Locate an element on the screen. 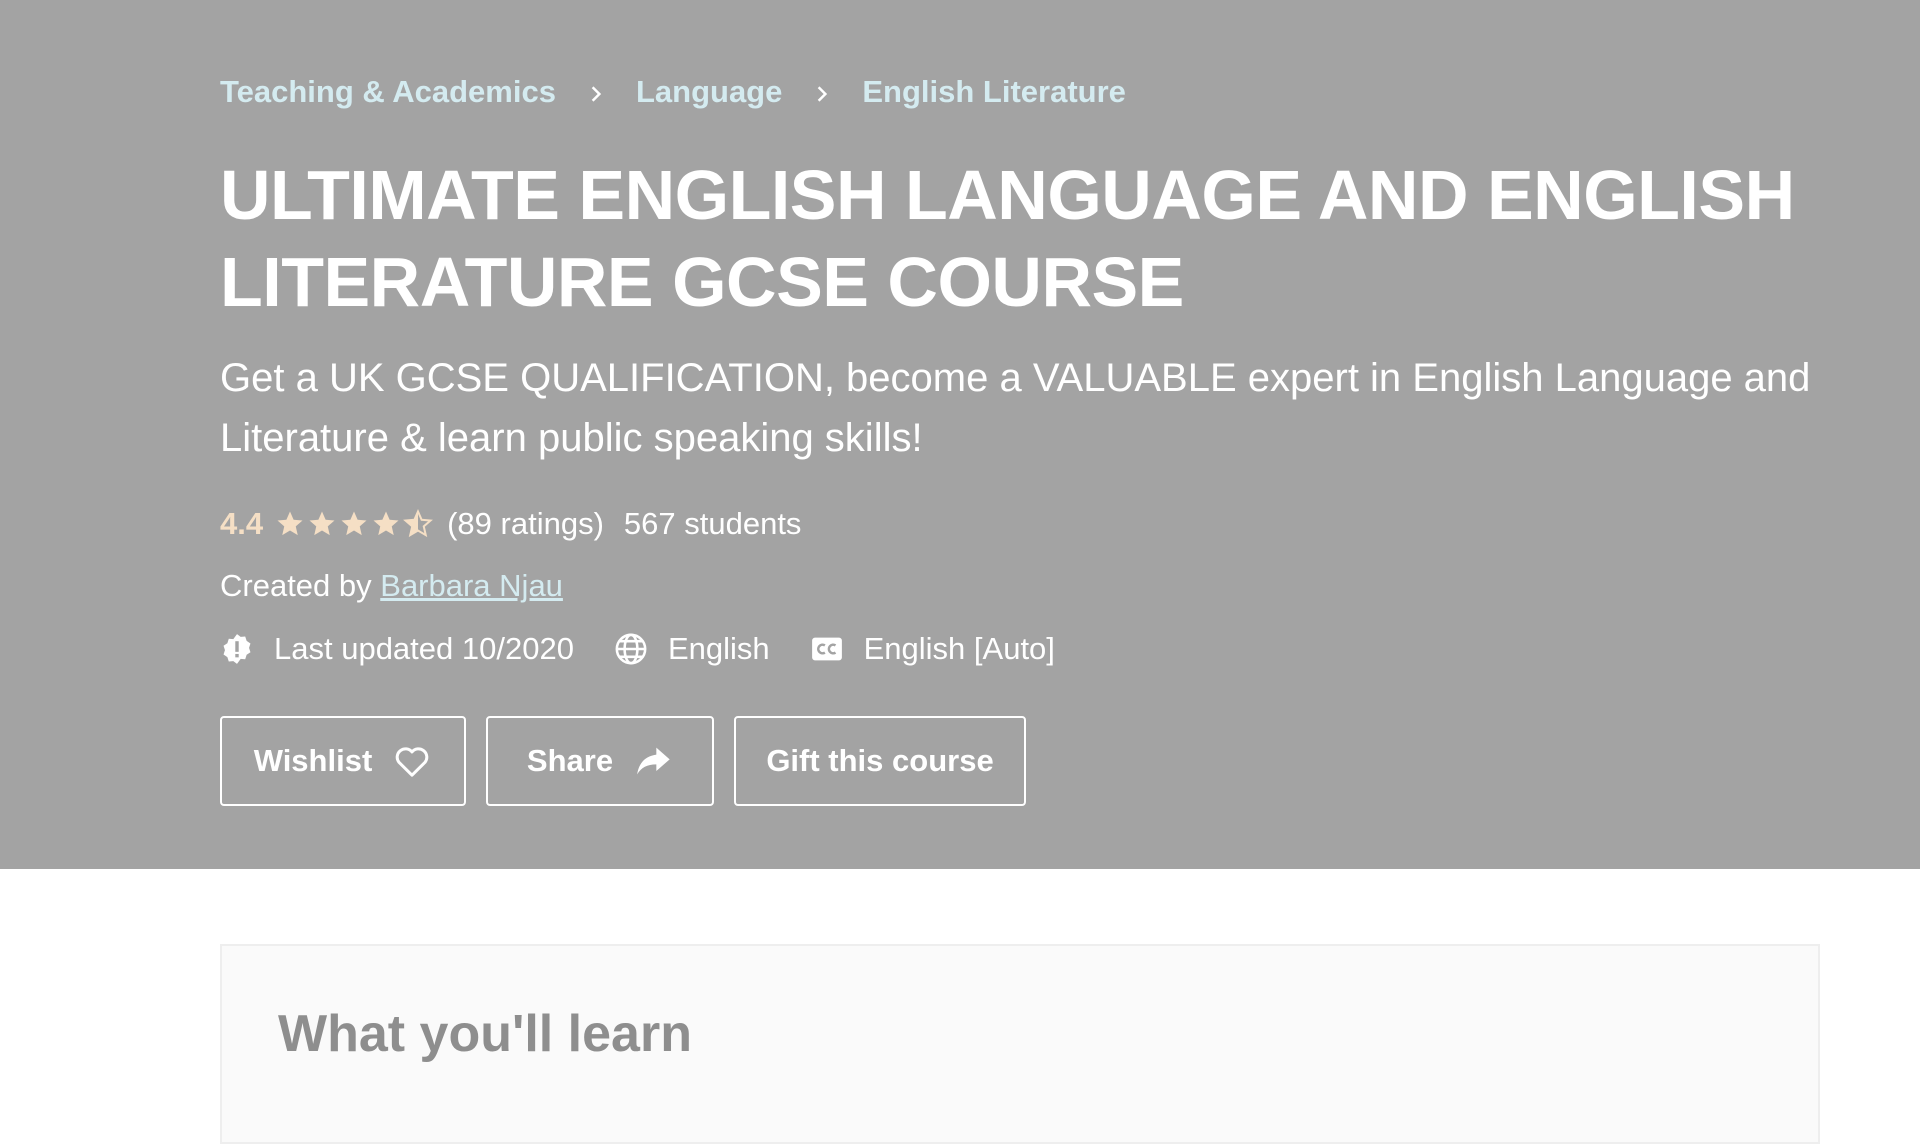 The image size is (1920, 1144). wishlist-label: Wishlist is located at coordinates (313, 760).